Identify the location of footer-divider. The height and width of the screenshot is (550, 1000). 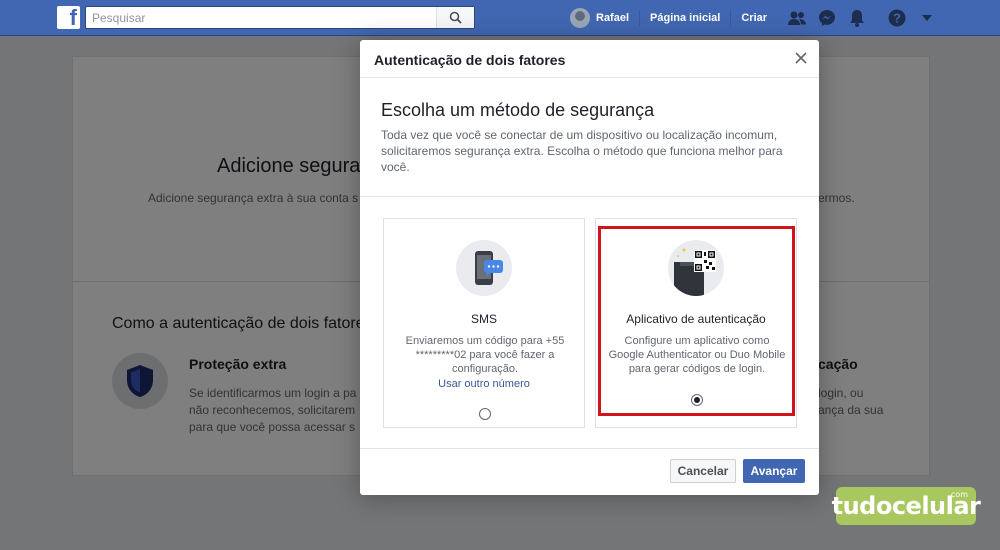
(589, 448).